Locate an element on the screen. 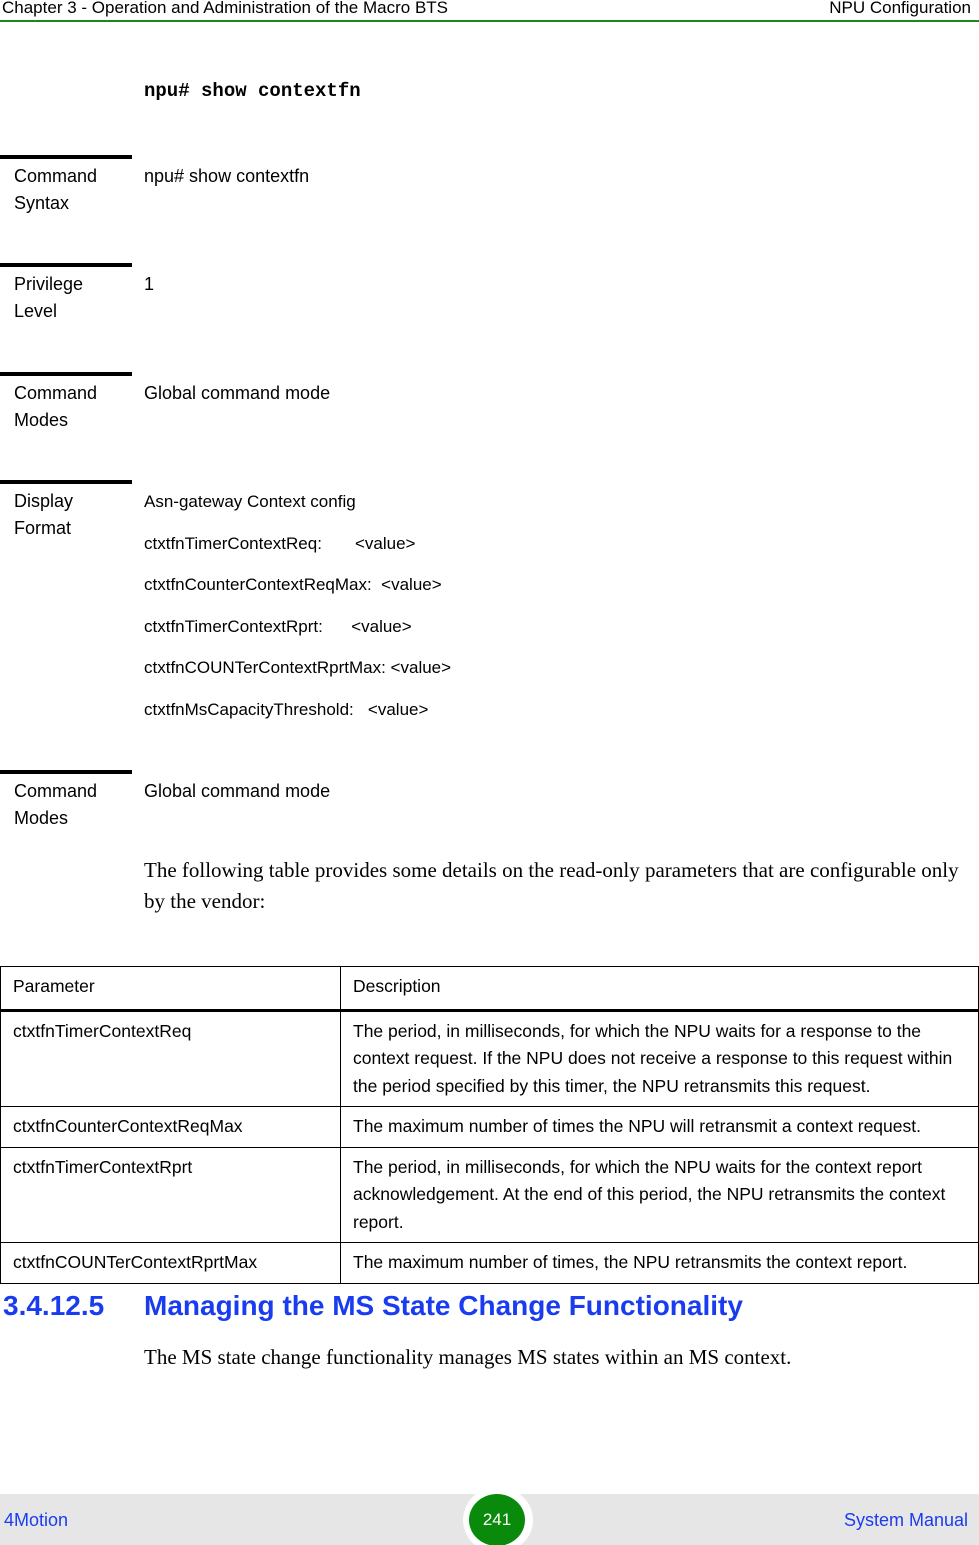 Image resolution: width=979 pixels, height=1545 pixels. display-line: ctxtfnMsCapacityThreshold: <value> is located at coordinates (286, 709).